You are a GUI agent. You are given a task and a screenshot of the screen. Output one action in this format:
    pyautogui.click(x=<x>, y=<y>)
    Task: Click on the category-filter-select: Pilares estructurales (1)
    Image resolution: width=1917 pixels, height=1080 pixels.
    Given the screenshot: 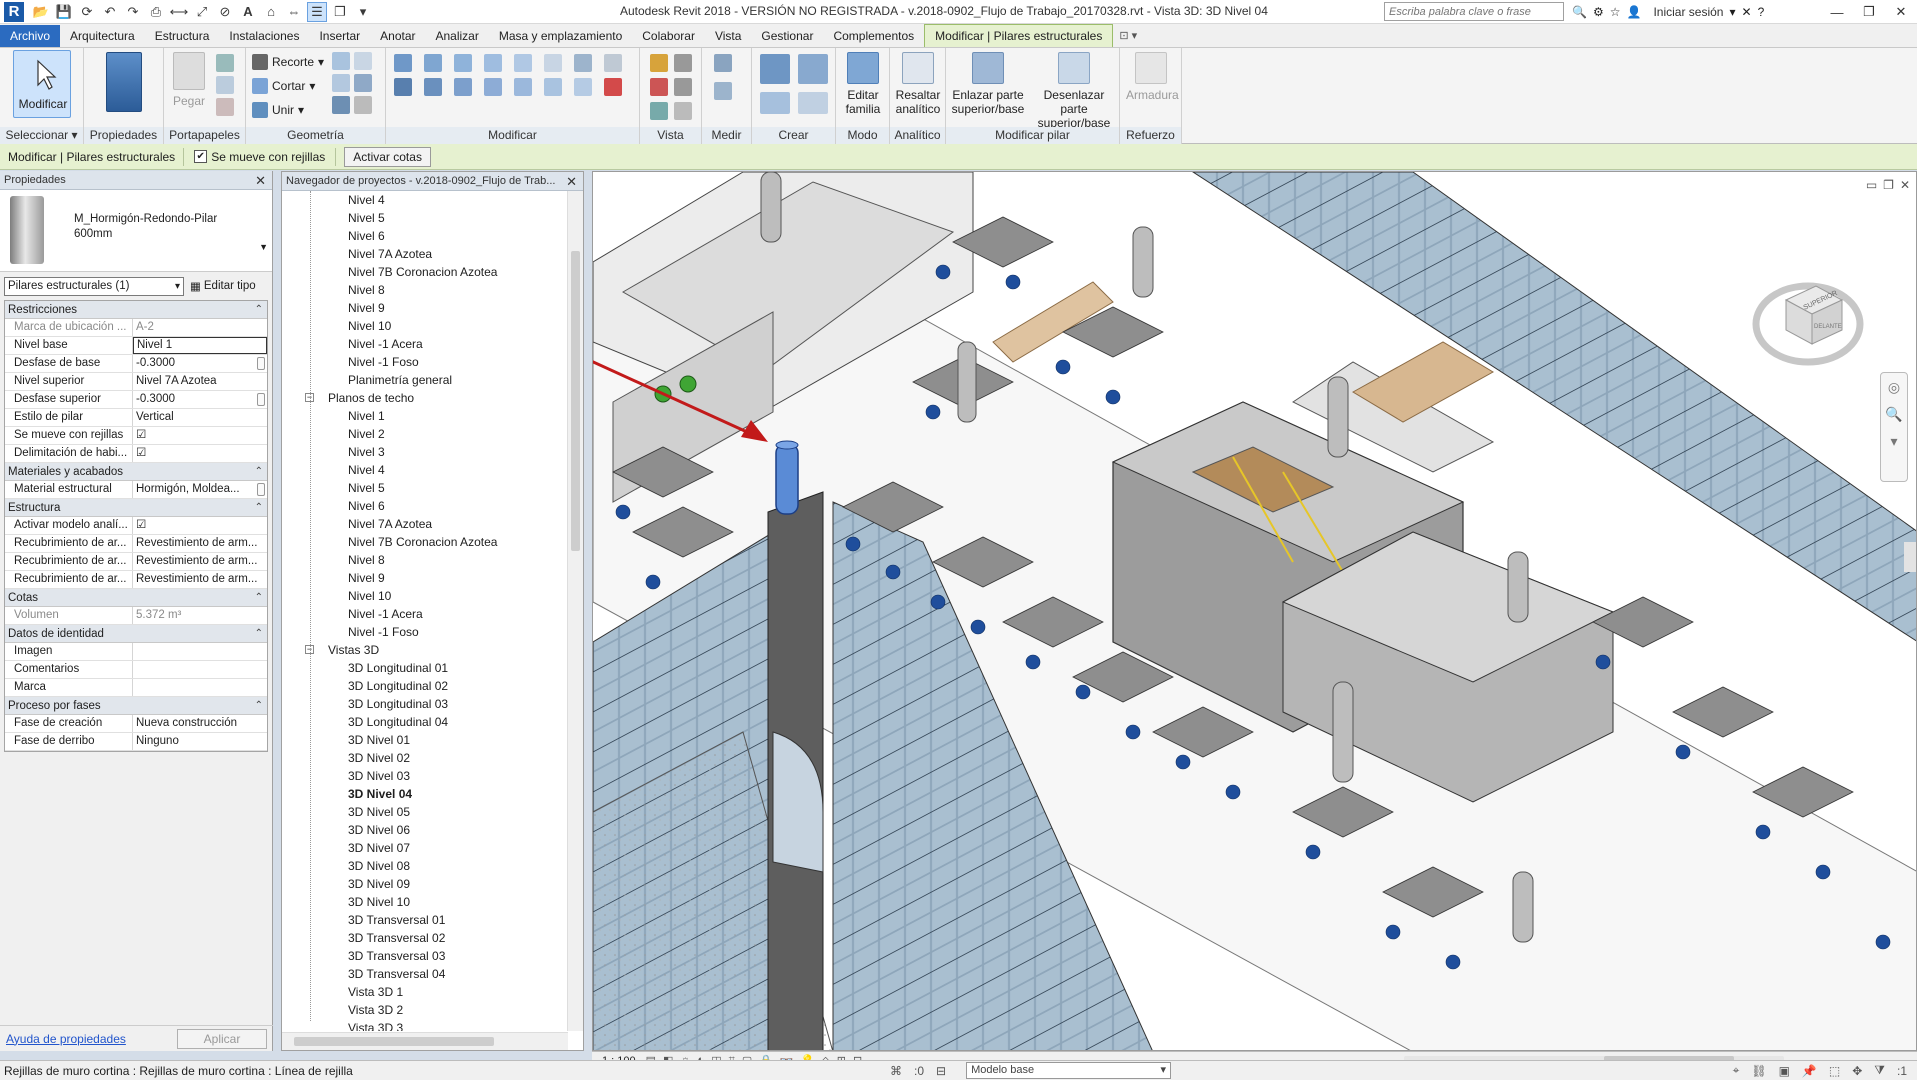 What is the action you would take?
    pyautogui.click(x=94, y=286)
    